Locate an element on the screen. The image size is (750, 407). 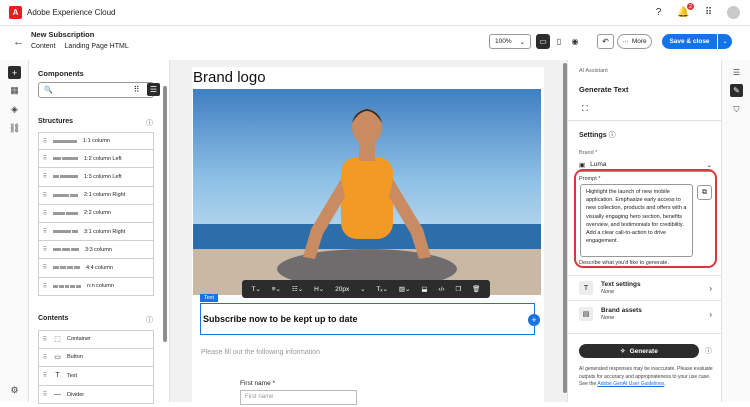
avatar is located at coordinates (733, 12).